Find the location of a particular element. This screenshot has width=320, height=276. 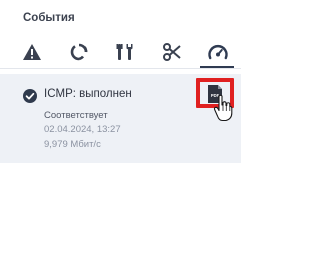

warning-triangle-icon is located at coordinates (32, 52).